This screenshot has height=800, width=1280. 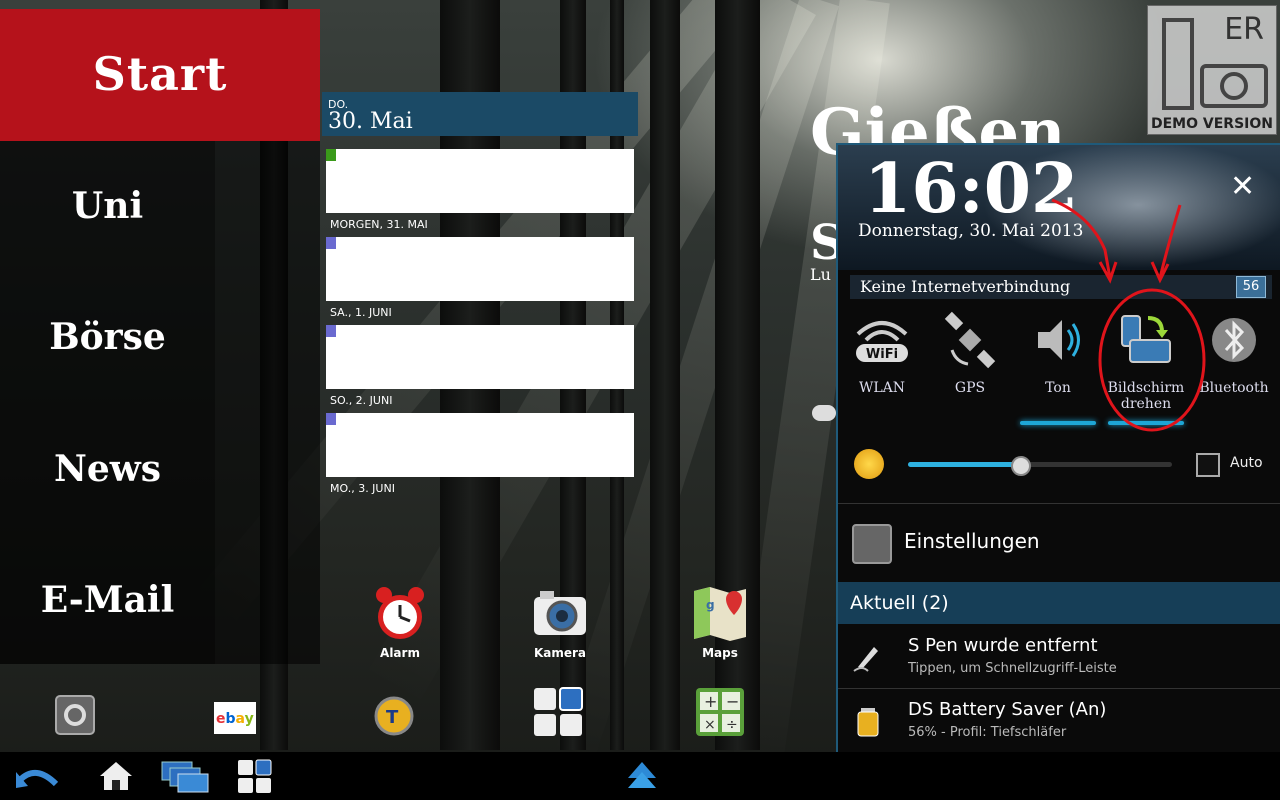 I want to click on svg-text: g, so click(x=710, y=605).